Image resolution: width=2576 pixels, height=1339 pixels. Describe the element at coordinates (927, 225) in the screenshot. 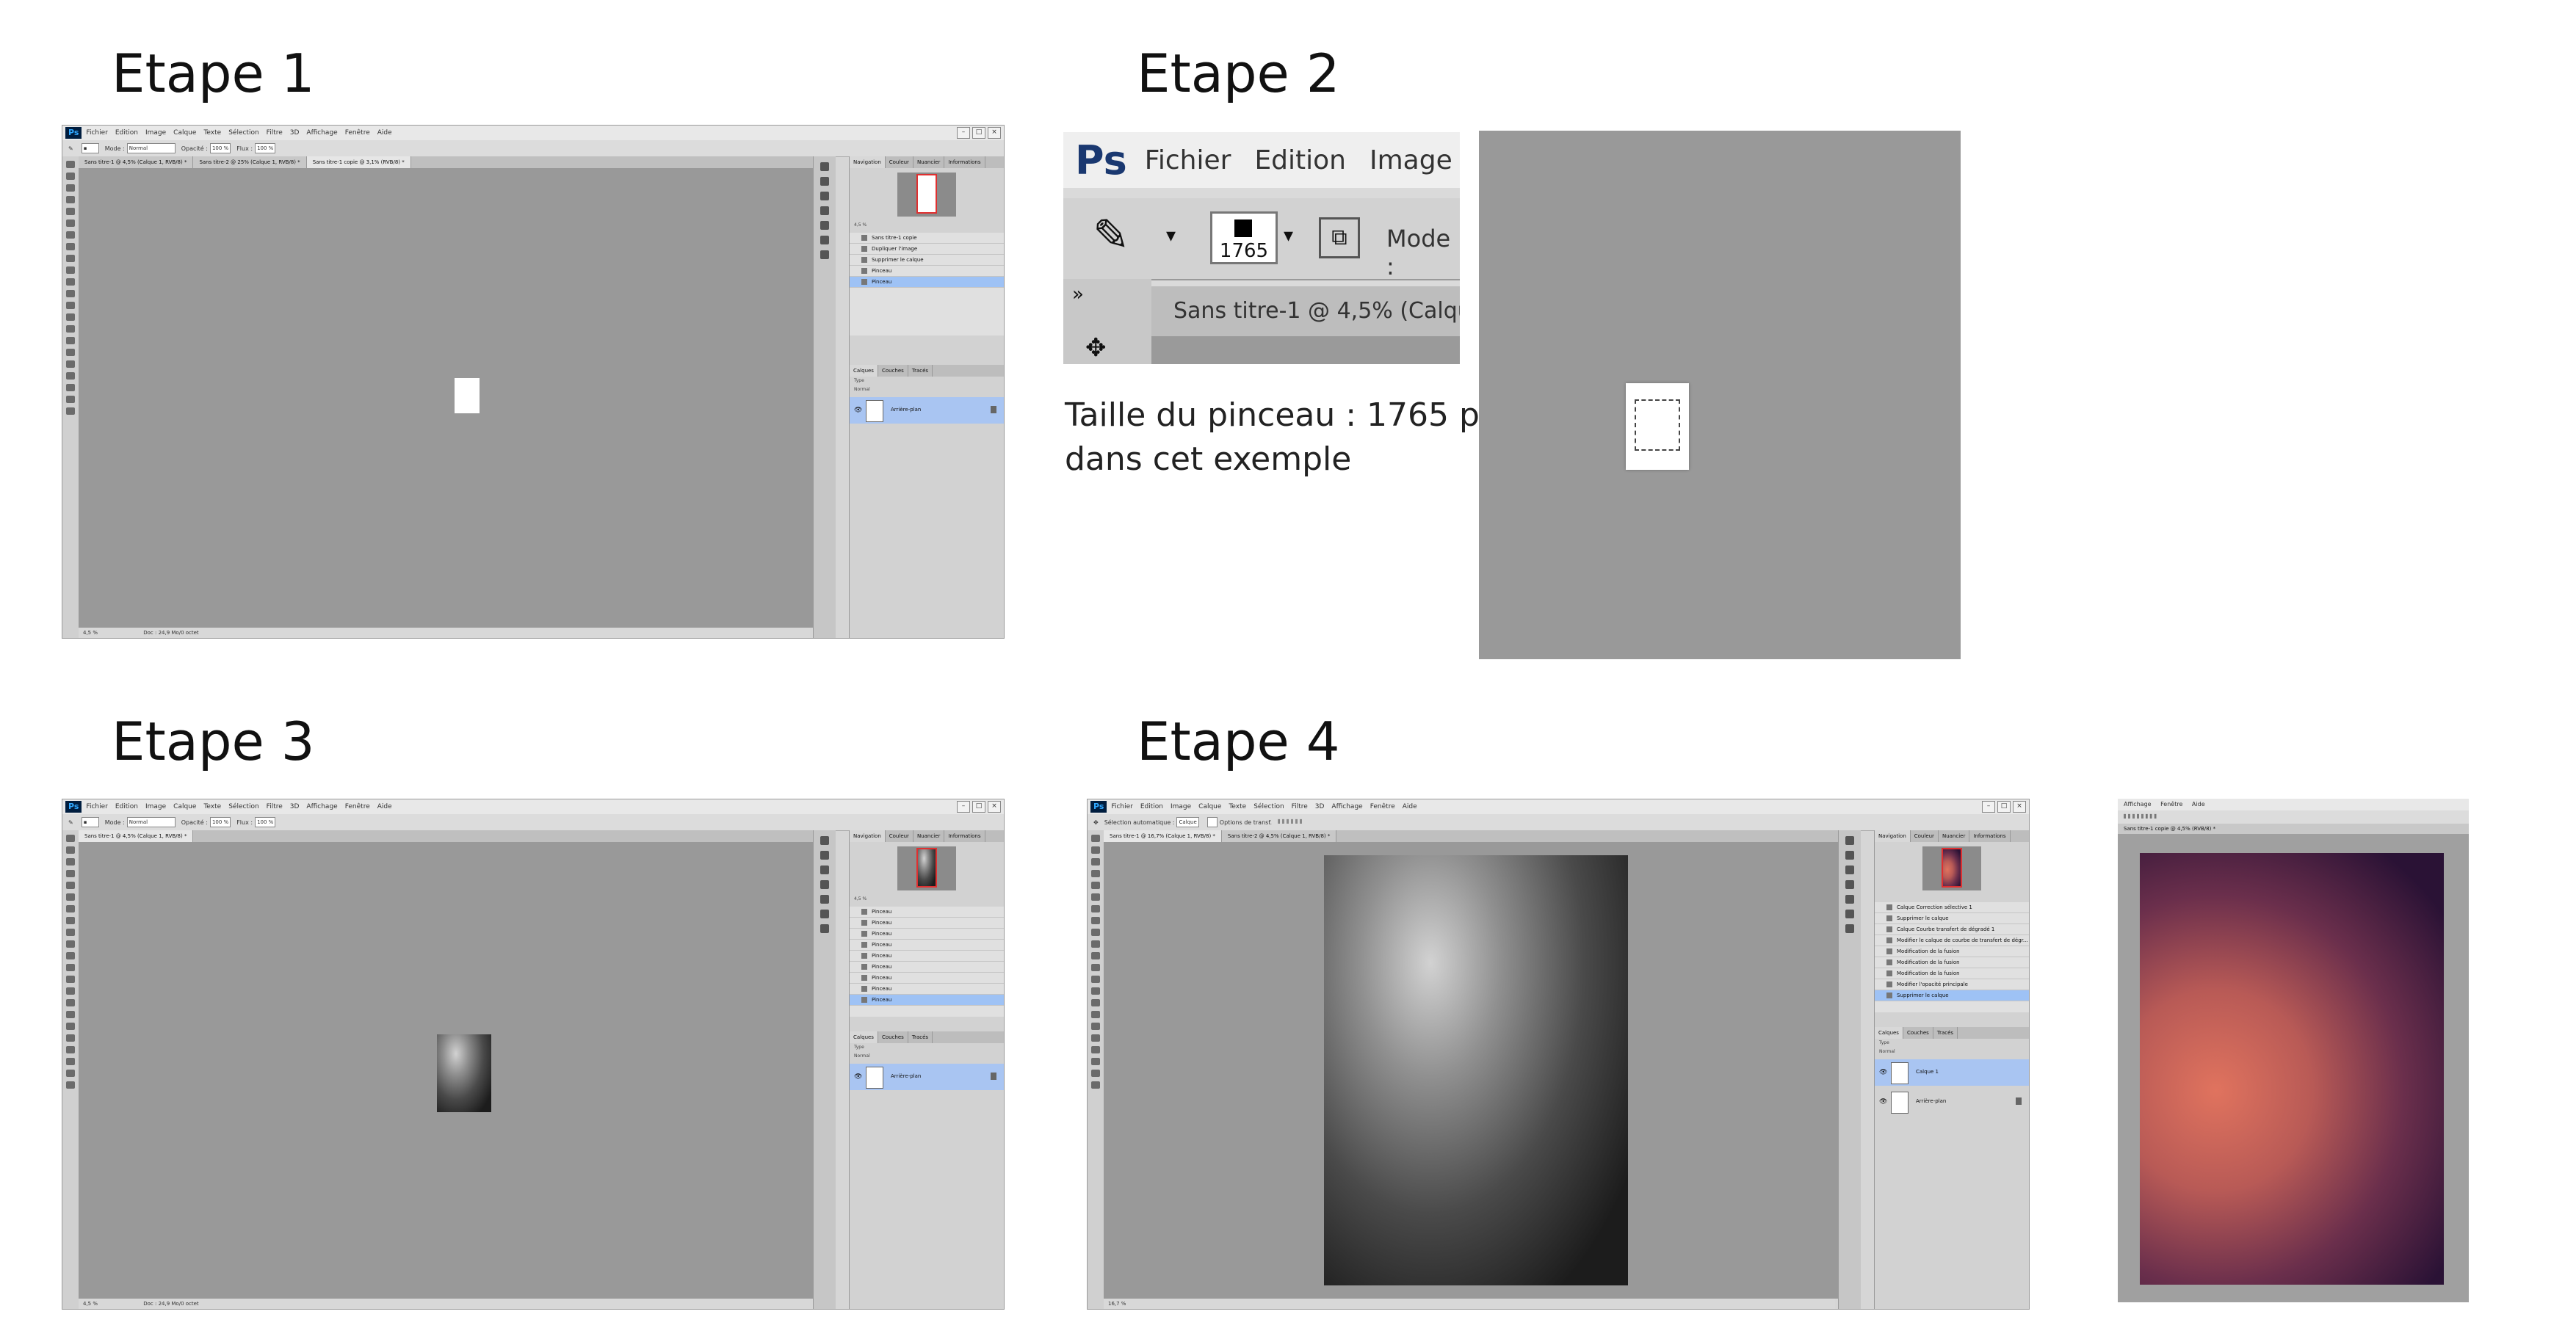

I see `navigator-zoom: 4,5 %` at that location.